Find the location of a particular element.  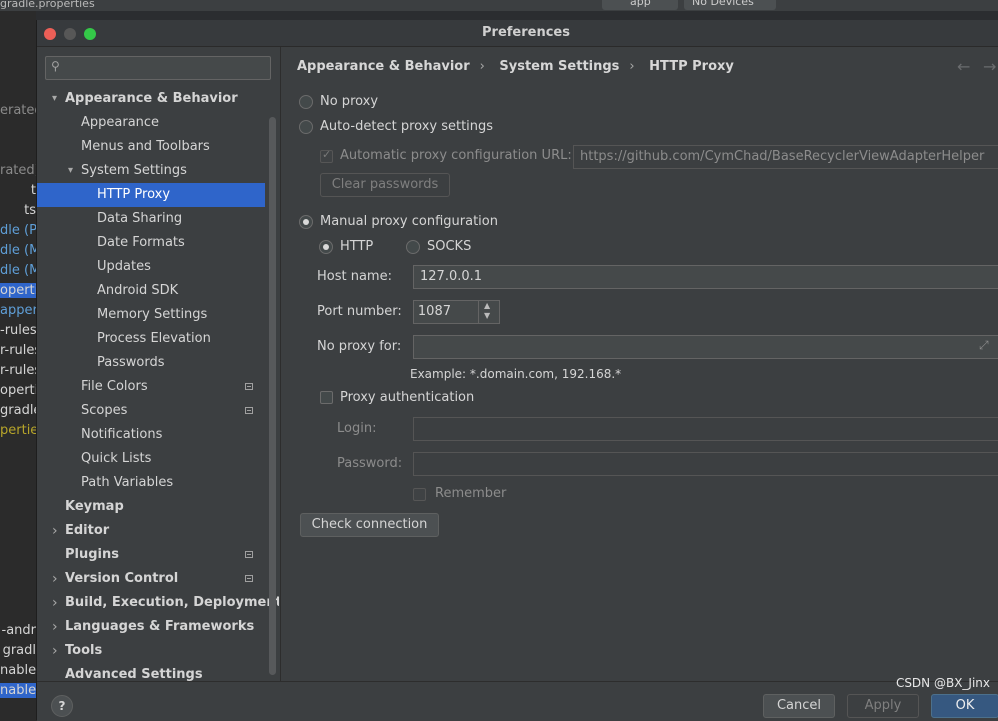

sidebar-item-path-variables: Path Variables is located at coordinates (151, 483).